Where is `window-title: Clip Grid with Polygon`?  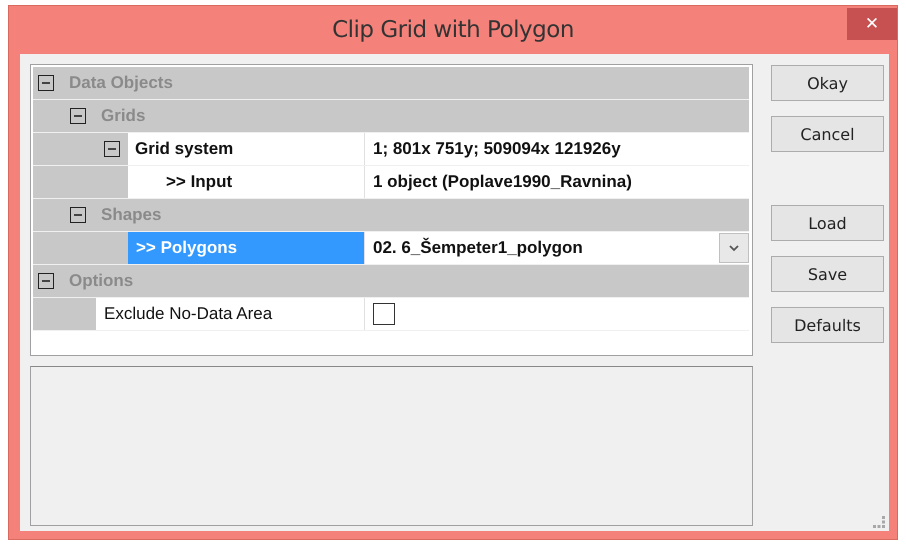
window-title: Clip Grid with Polygon is located at coordinates (453, 30).